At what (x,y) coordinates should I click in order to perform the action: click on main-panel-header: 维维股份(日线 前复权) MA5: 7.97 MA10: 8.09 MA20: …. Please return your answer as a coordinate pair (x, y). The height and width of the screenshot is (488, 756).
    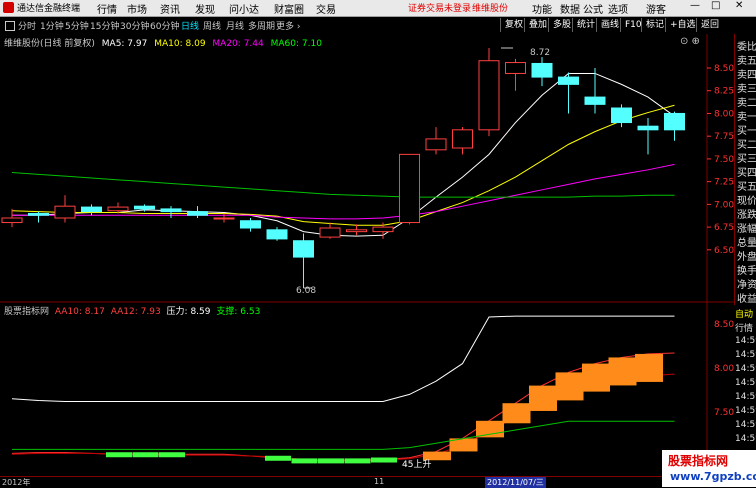
    Looking at the image, I should click on (163, 42).